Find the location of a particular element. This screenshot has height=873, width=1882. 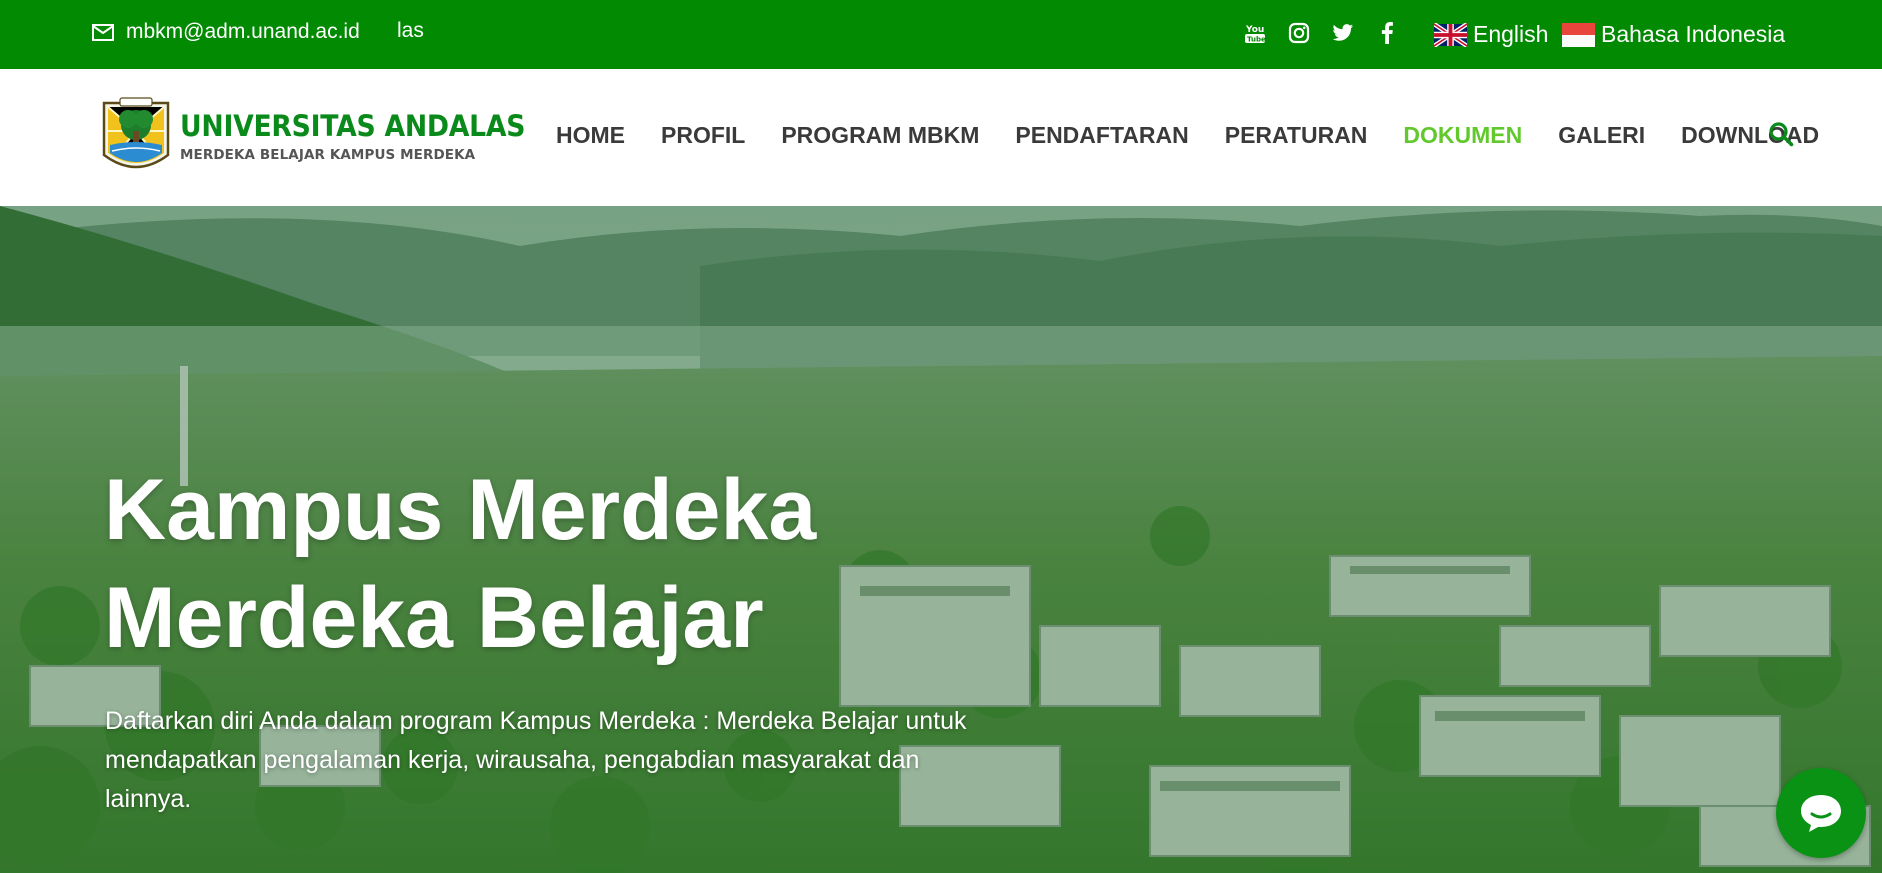

email-contact: mbkm@adm.unand.ac.id is located at coordinates (226, 32).